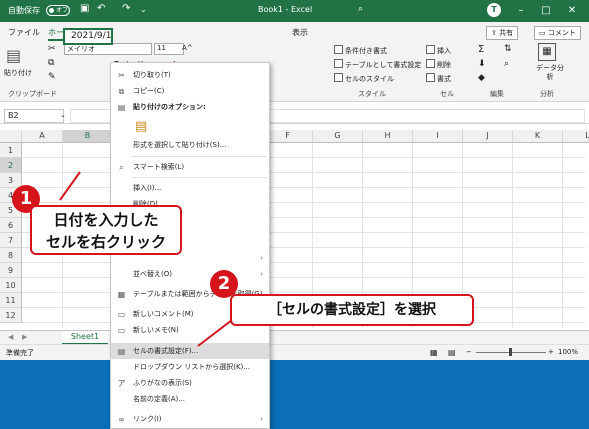 This screenshot has height=429, width=589. What do you see at coordinates (506, 64) in the screenshot?
I see `find-icon: ⌕` at bounding box center [506, 64].